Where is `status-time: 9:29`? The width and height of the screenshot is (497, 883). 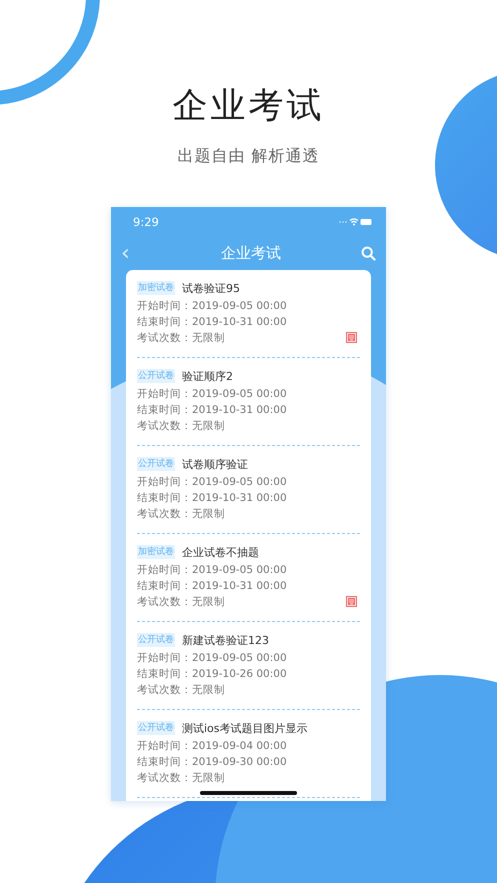
status-time: 9:29 is located at coordinates (146, 222).